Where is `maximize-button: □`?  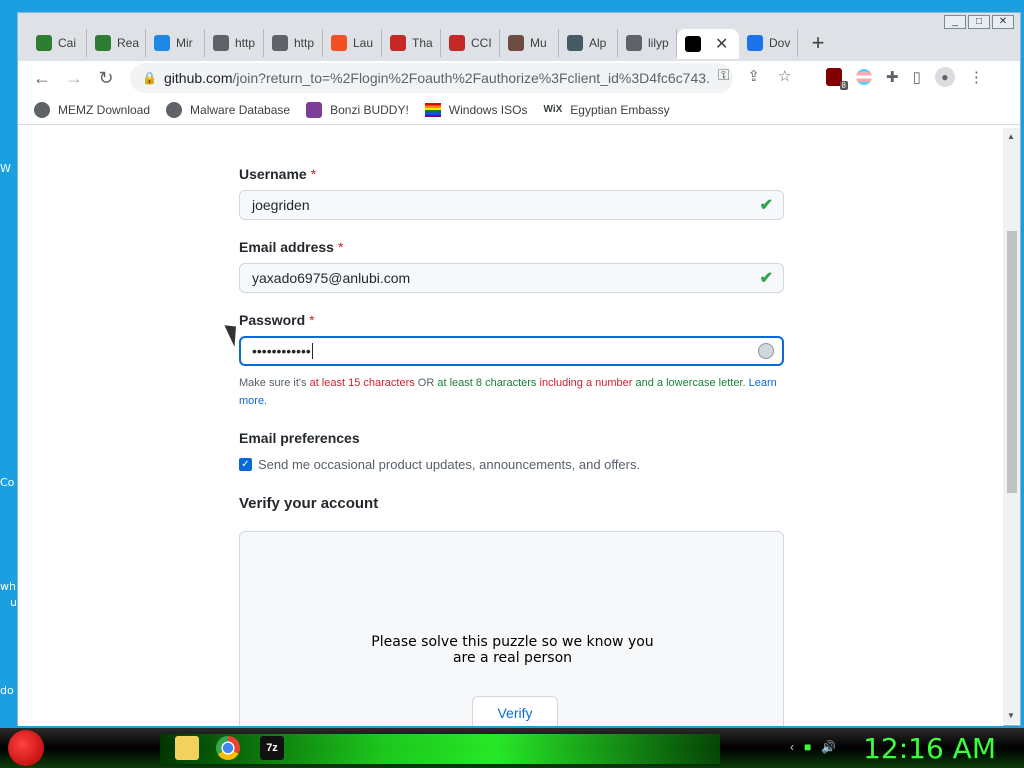
maximize-button: □ is located at coordinates (979, 22).